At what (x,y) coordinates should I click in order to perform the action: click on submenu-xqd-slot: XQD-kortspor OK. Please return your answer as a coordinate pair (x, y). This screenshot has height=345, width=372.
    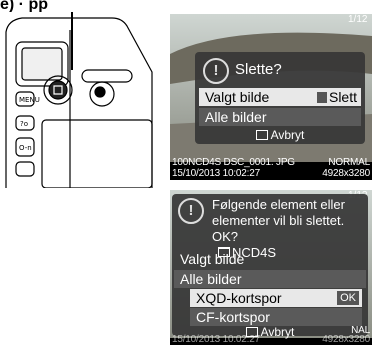
    Looking at the image, I should click on (276, 298).